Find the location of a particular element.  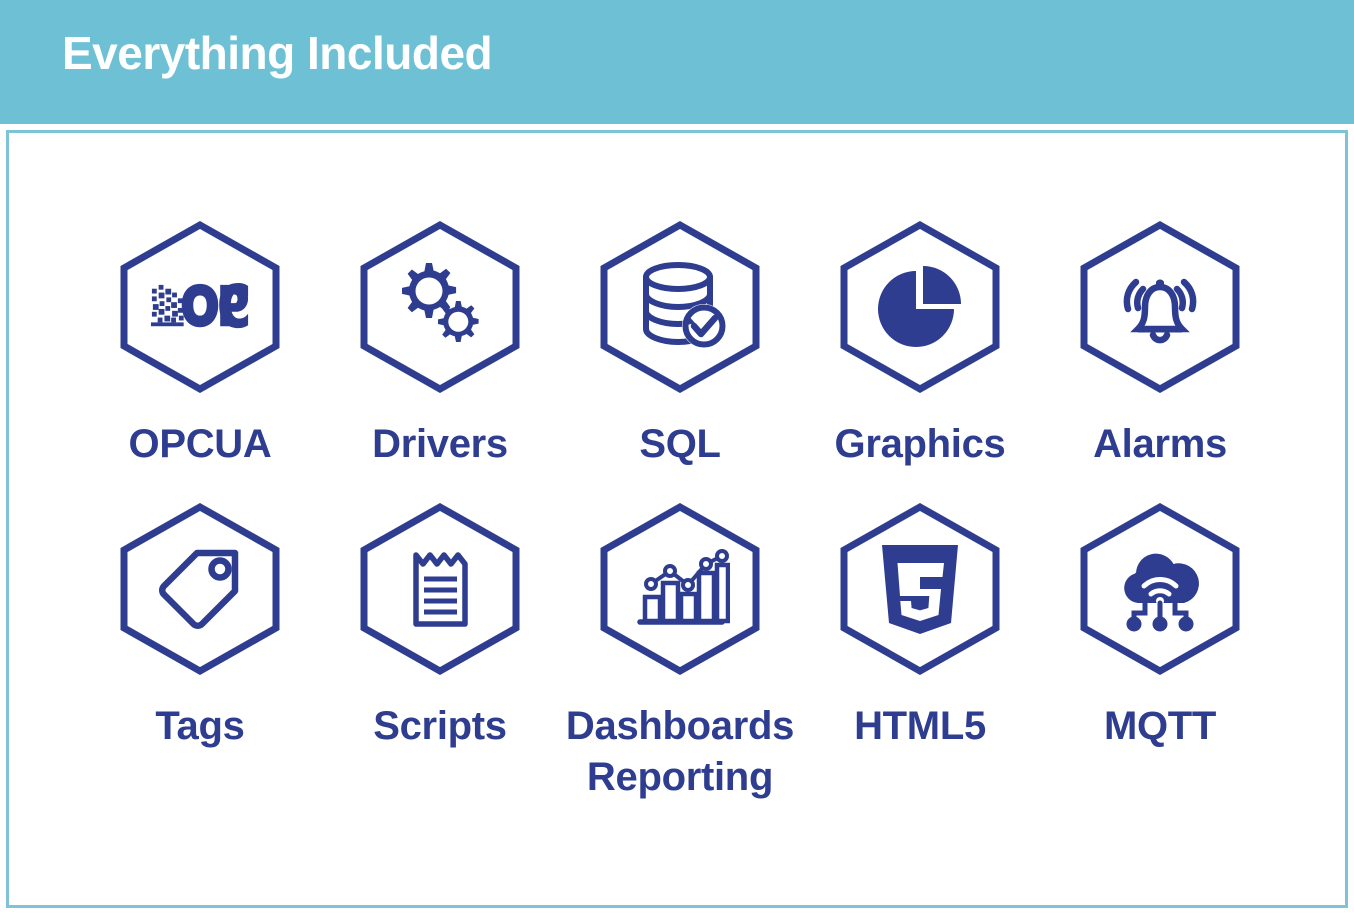

pie-chart-icon is located at coordinates (920, 307).